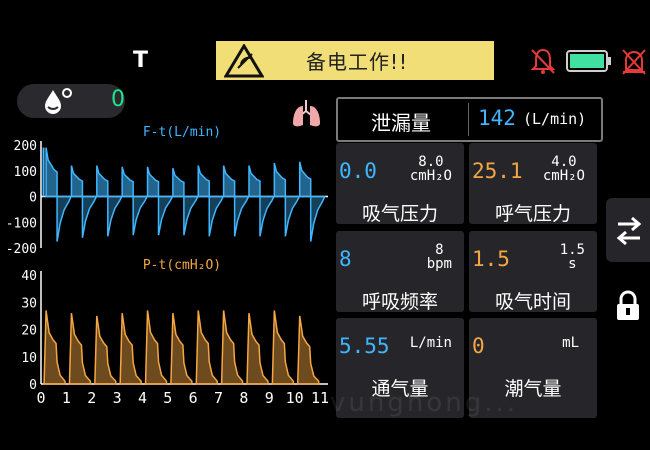 The width and height of the screenshot is (650, 450). What do you see at coordinates (118, 99) in the screenshot?
I see `oxygen-value: 0` at bounding box center [118, 99].